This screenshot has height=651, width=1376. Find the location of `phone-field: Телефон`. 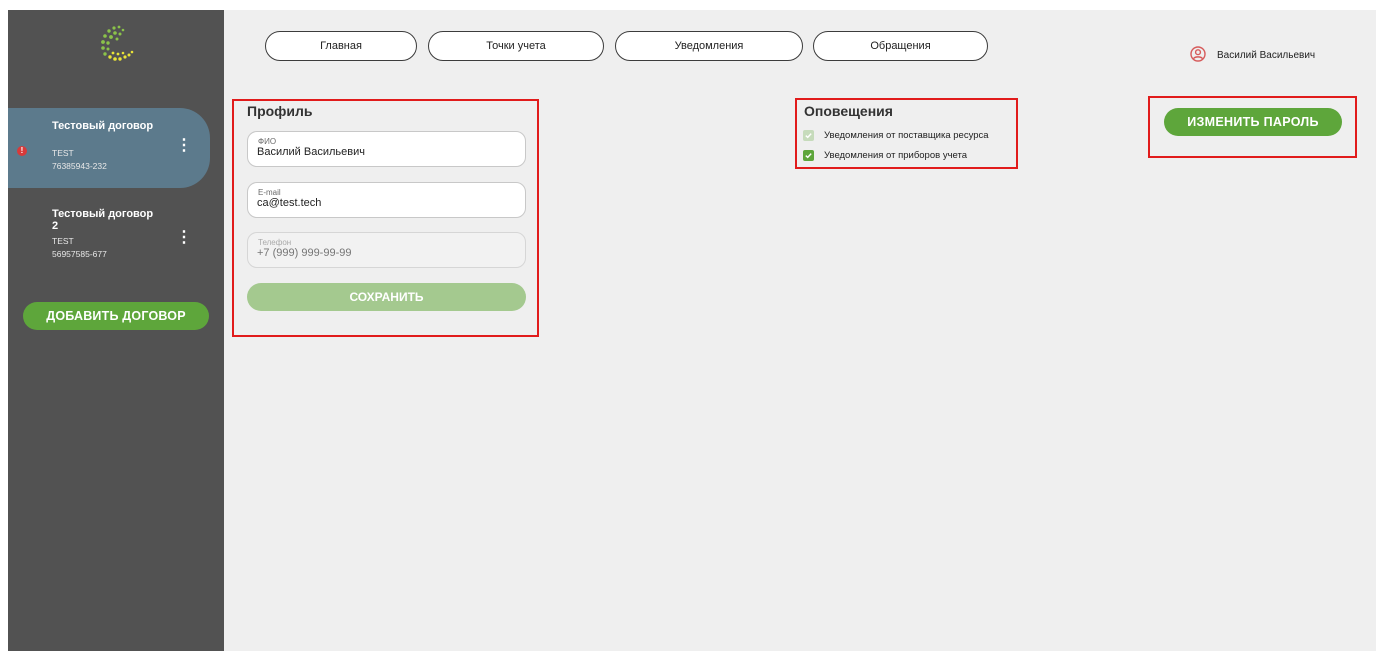

phone-field: Телефон is located at coordinates (386, 250).